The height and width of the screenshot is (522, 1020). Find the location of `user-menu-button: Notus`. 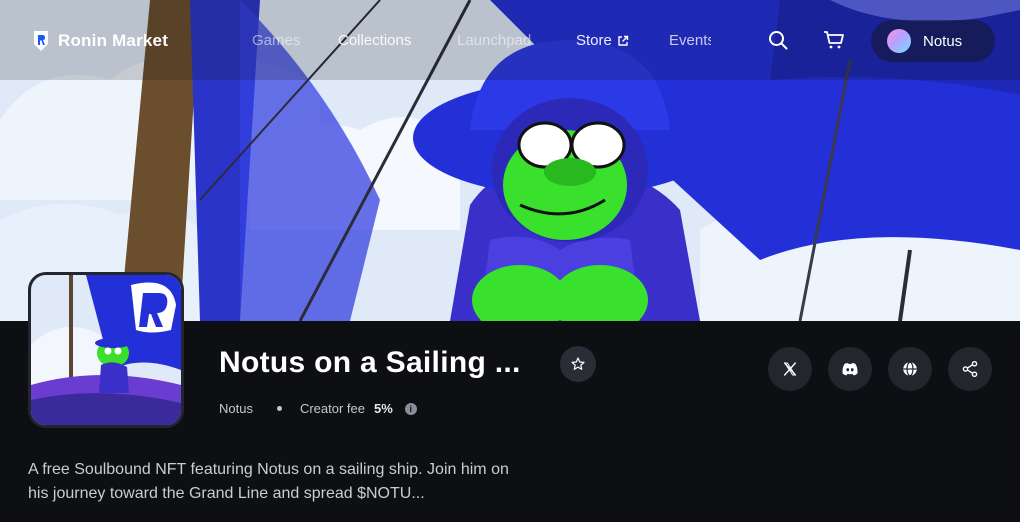

user-menu-button: Notus is located at coordinates (933, 41).